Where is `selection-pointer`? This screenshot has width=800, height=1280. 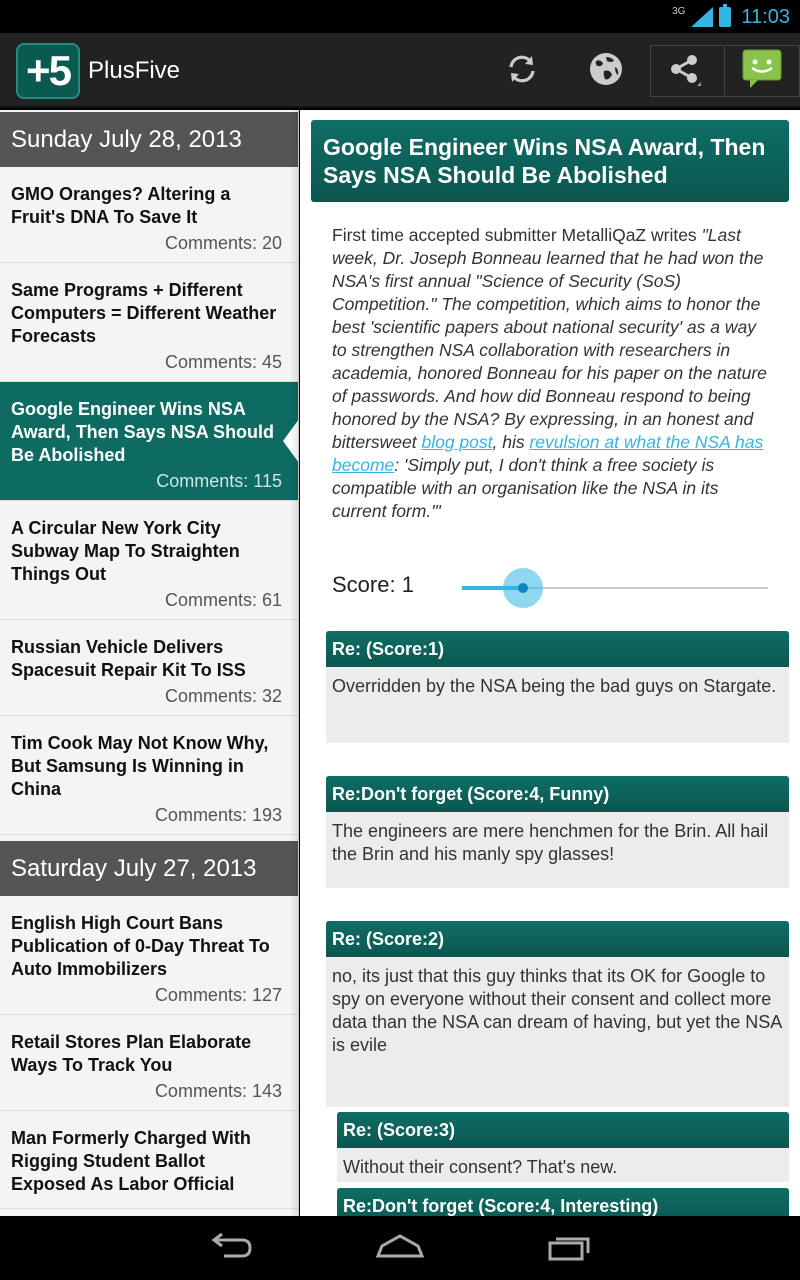 selection-pointer is located at coordinates (290, 441).